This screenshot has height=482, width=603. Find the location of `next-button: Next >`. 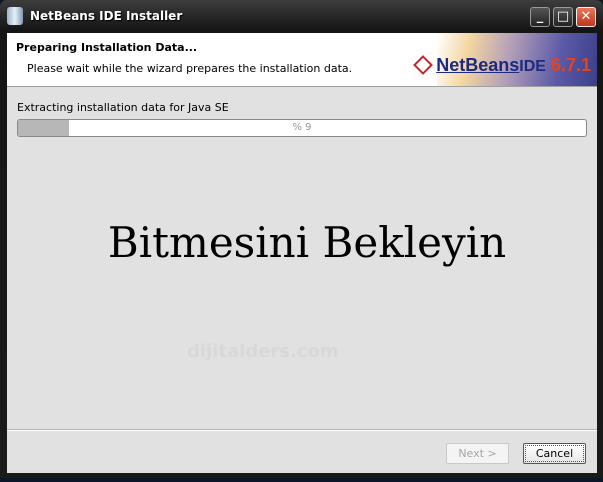

next-button: Next > is located at coordinates (477, 453).